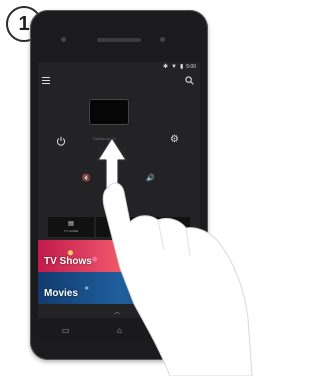 The height and width of the screenshot is (376, 320). Describe the element at coordinates (181, 67) in the screenshot. I see `battery-icon: ▮` at that location.